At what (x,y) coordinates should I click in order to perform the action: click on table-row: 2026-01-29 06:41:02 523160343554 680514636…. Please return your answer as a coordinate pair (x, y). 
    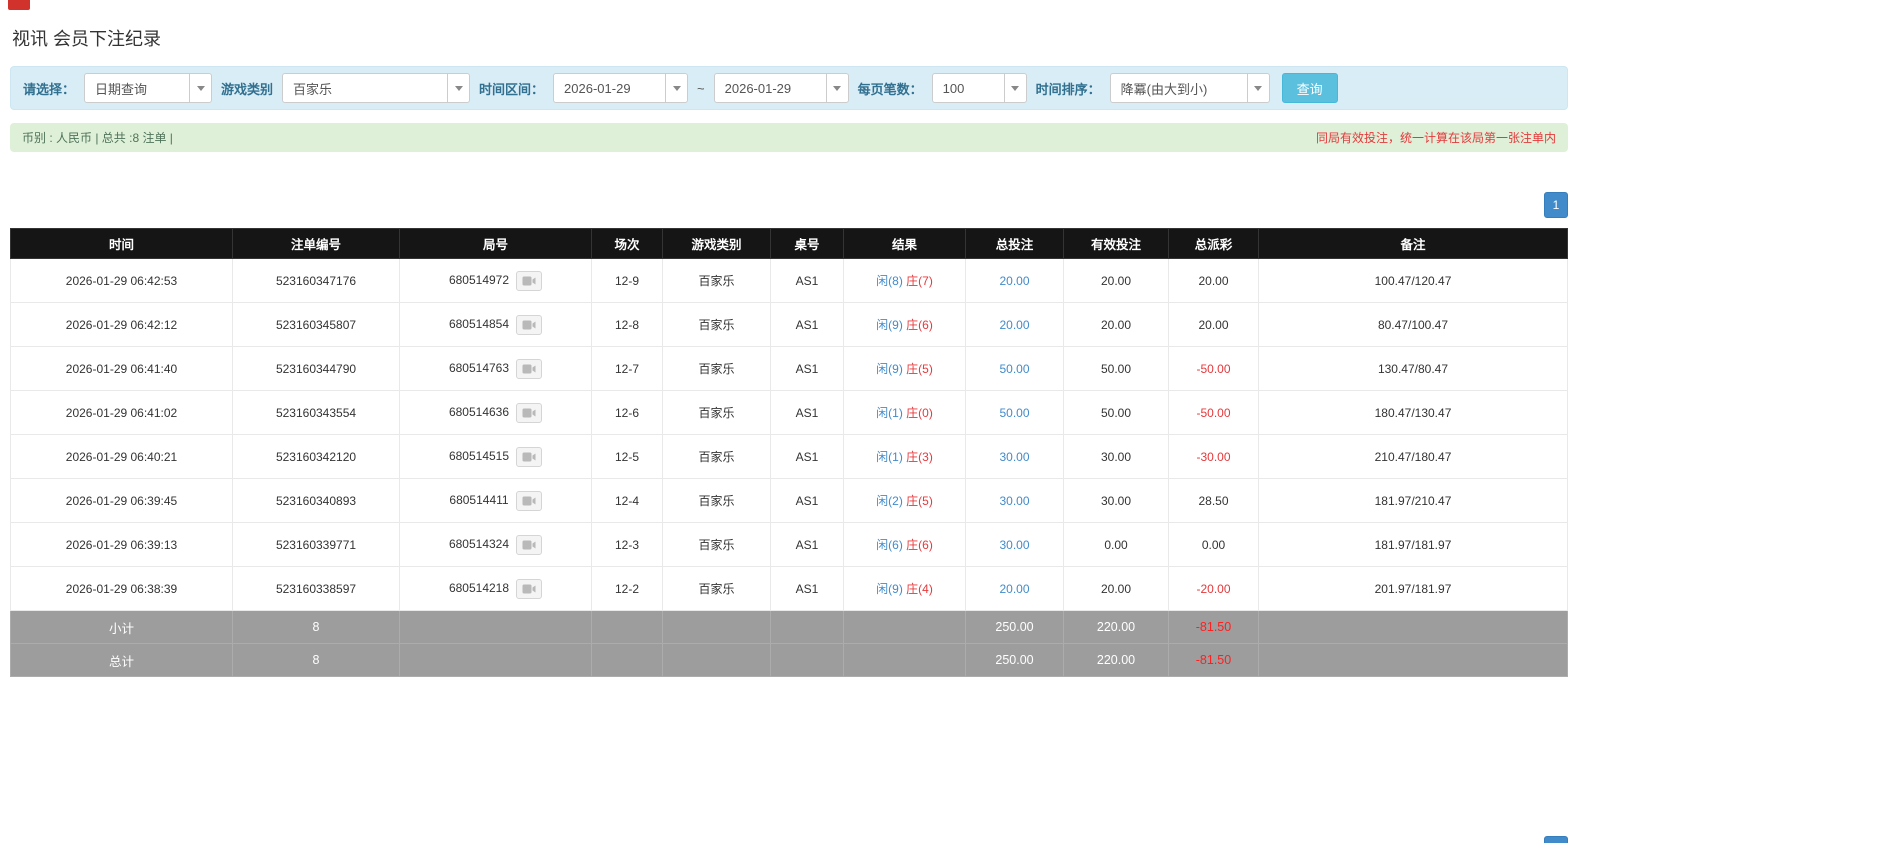
    Looking at the image, I should click on (789, 412).